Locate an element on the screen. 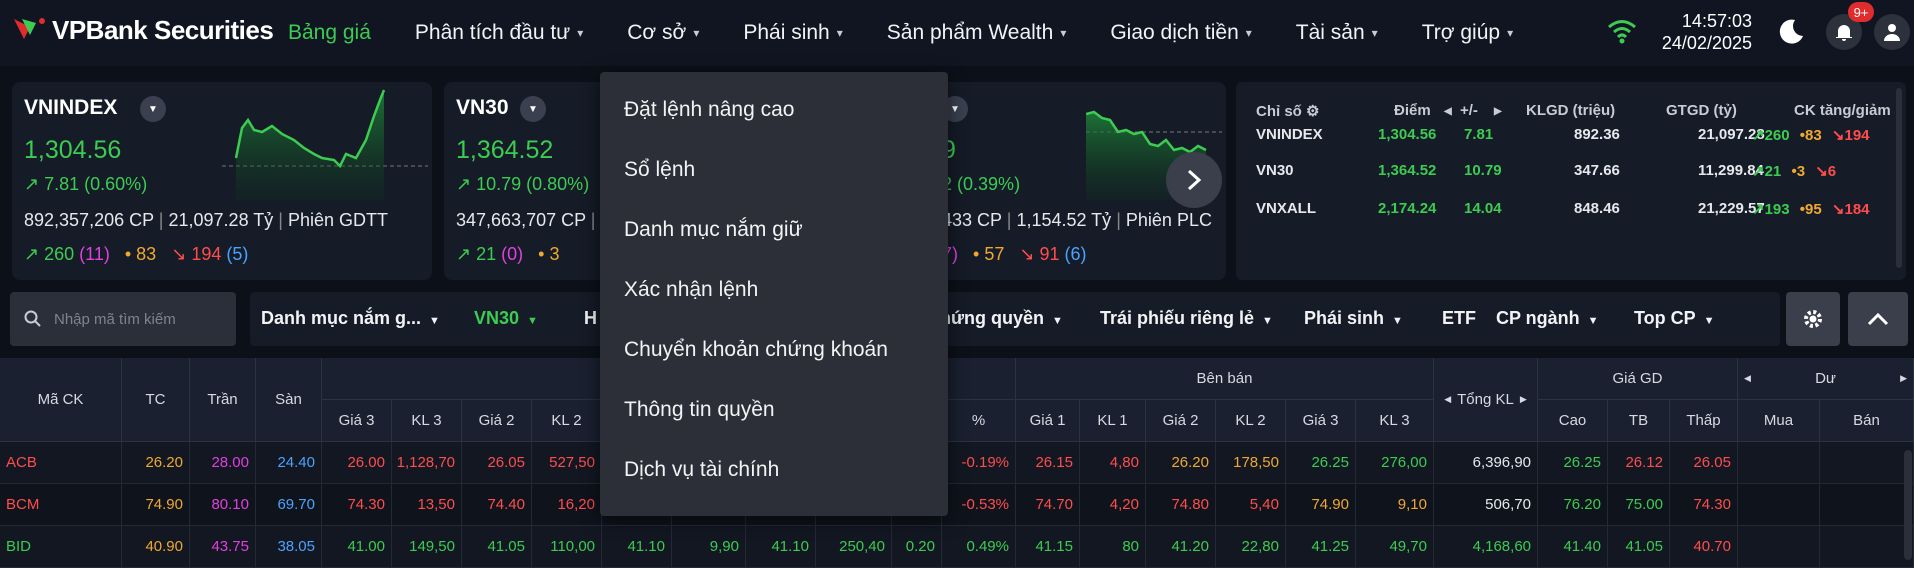 The height and width of the screenshot is (568, 1914). cell-pct: 0.49% is located at coordinates (979, 547).